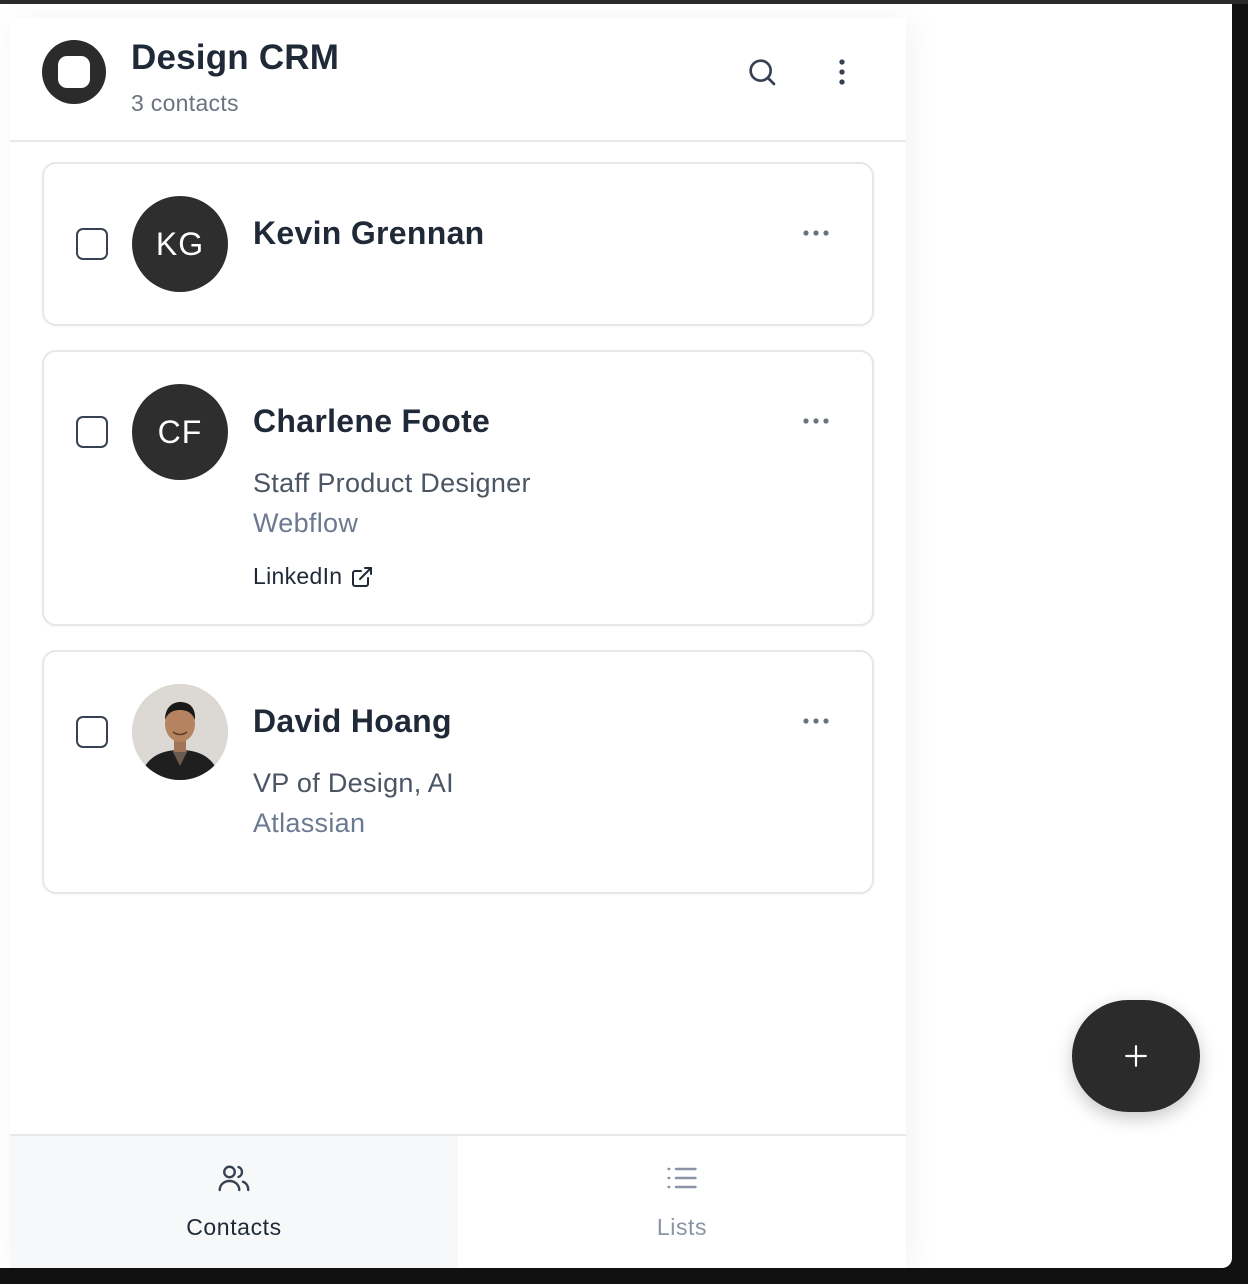 The height and width of the screenshot is (1284, 1248). Describe the element at coordinates (352, 721) in the screenshot. I see `contact-name: David Hoang` at that location.